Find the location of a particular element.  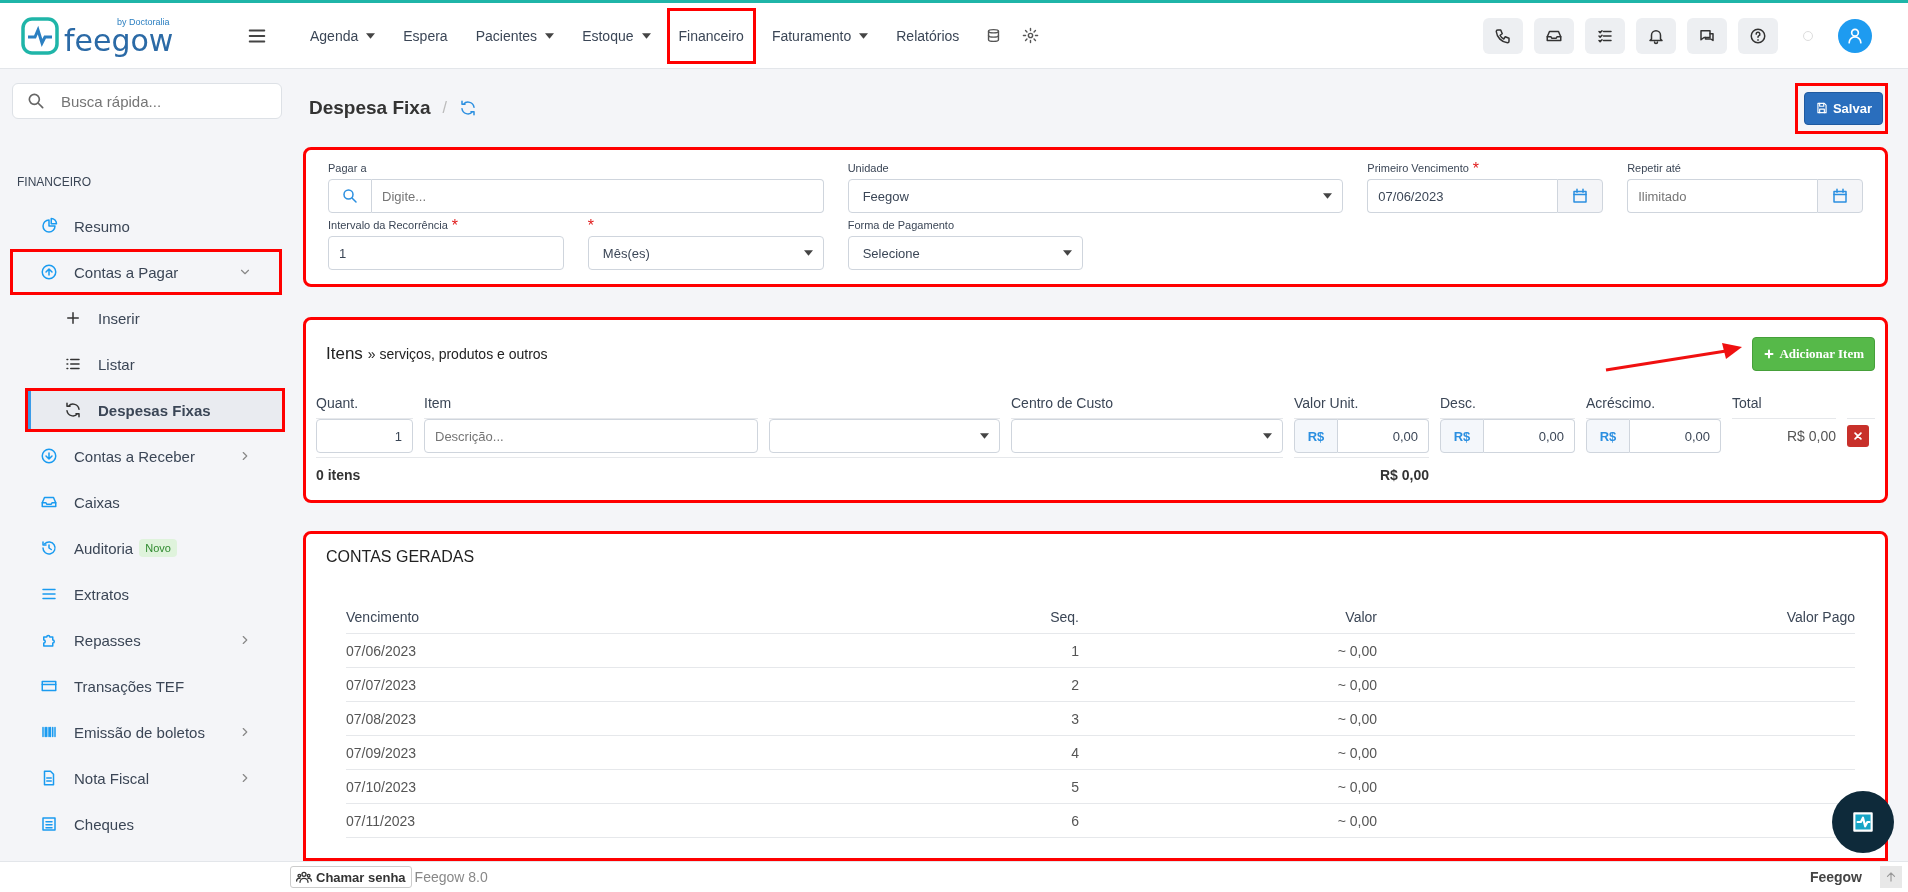

column-header: Valor Unit. is located at coordinates (1326, 403).